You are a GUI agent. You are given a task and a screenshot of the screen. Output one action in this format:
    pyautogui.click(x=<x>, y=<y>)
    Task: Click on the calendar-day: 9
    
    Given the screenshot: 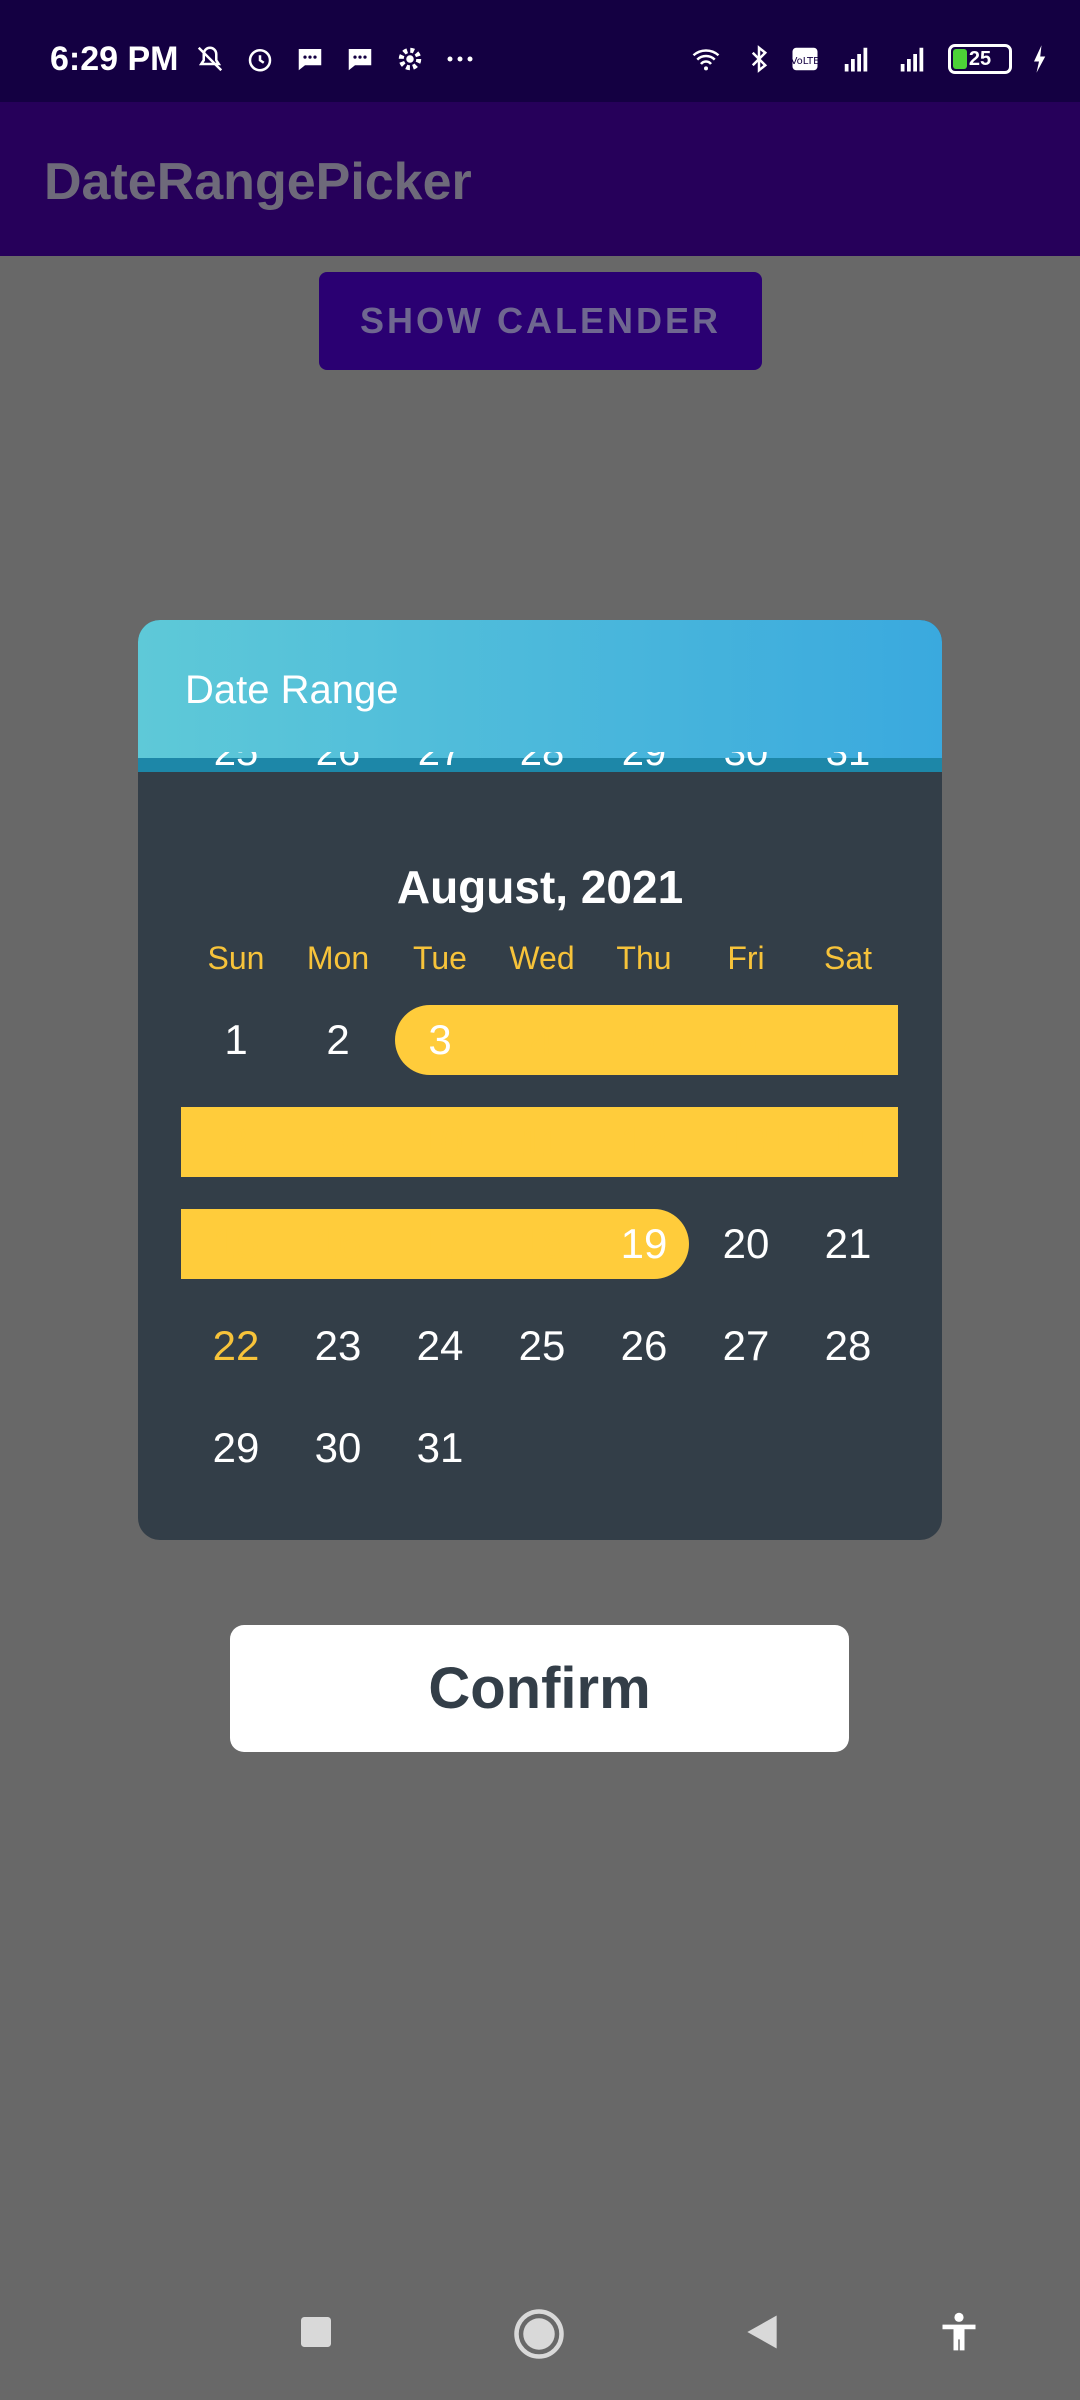 What is the action you would take?
    pyautogui.click(x=338, y=1142)
    